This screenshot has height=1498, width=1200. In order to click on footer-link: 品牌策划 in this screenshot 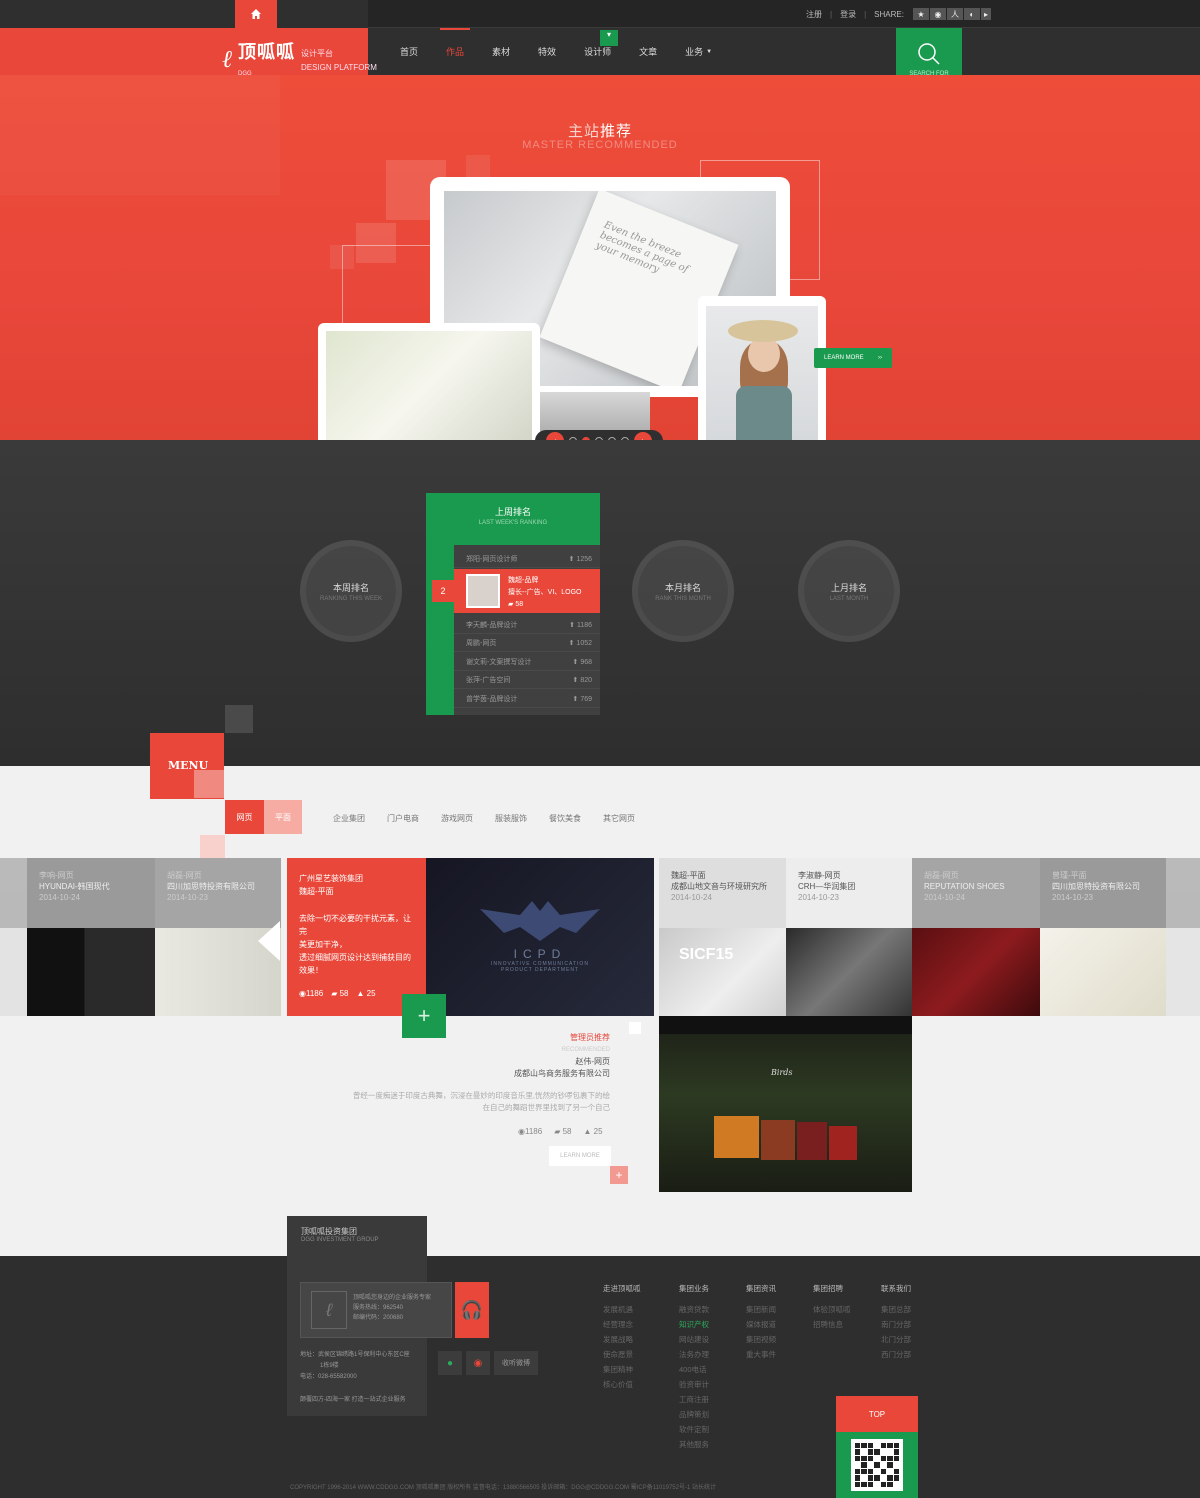, I will do `click(694, 1414)`.